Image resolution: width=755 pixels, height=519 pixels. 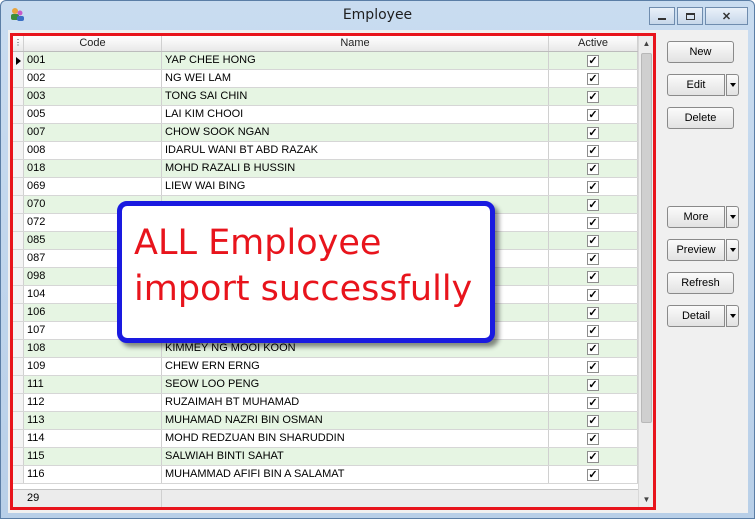 I want to click on table-row: 111 SEOW LOO PENG ✓, so click(x=325, y=385).